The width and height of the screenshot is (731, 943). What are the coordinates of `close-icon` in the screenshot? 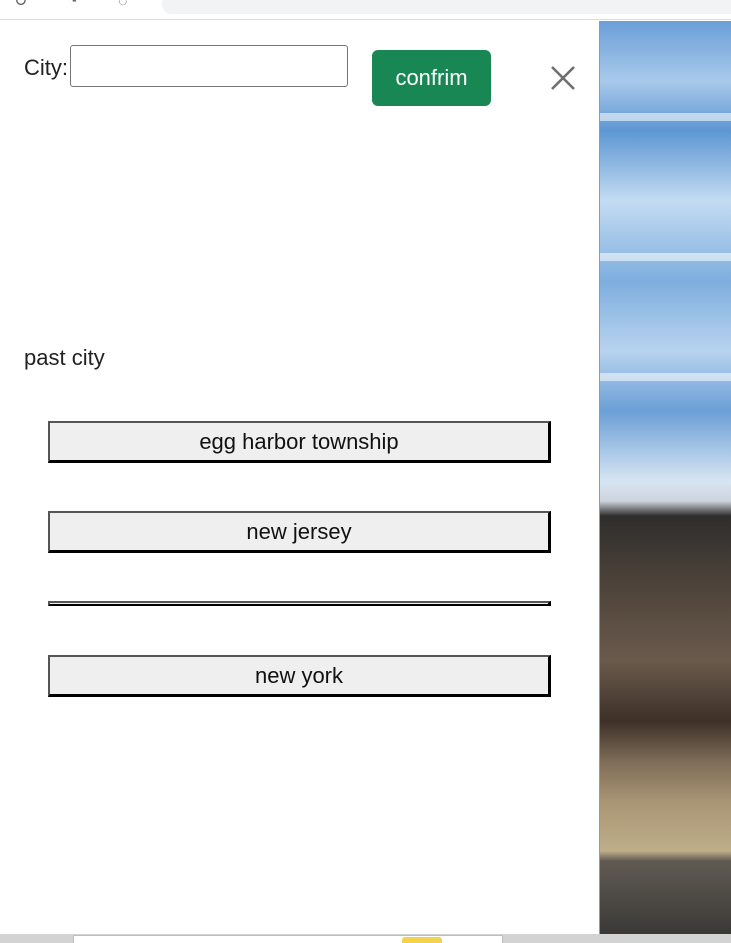 It's located at (563, 78).